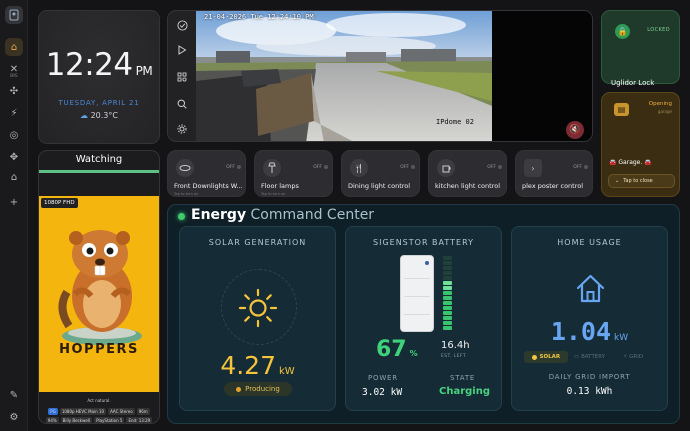 The height and width of the screenshot is (431, 690). I want to click on move-icon: ✥, so click(14, 157).